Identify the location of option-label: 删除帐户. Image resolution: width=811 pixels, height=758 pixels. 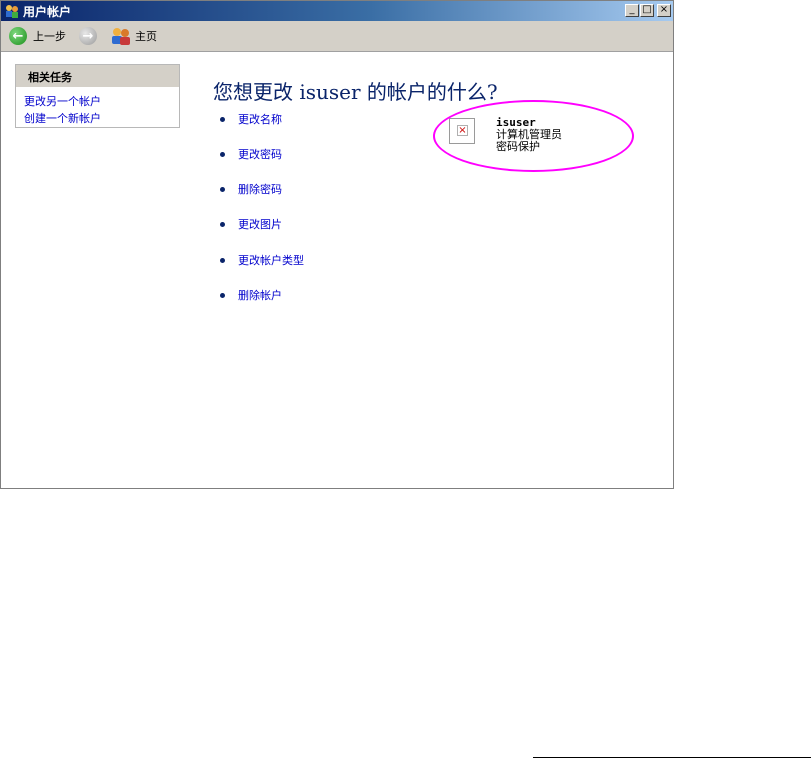
(260, 295).